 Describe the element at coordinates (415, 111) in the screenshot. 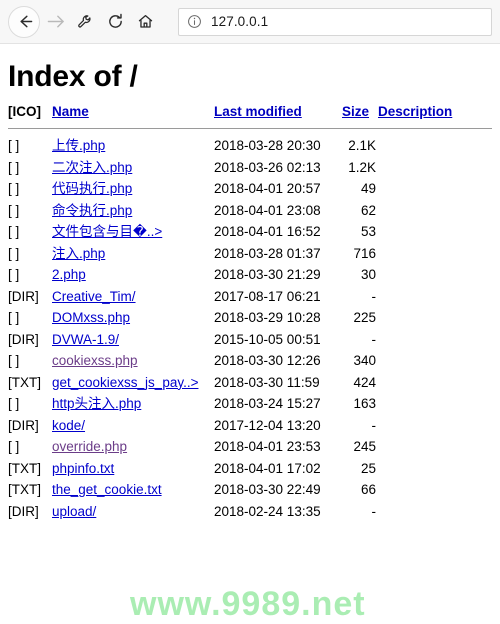

I see `sort-by-description-link: Description` at that location.